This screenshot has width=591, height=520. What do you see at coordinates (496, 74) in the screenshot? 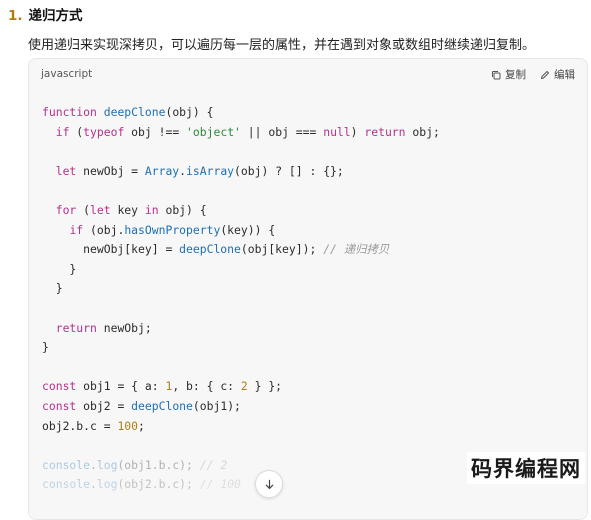
I see `copy-icon` at bounding box center [496, 74].